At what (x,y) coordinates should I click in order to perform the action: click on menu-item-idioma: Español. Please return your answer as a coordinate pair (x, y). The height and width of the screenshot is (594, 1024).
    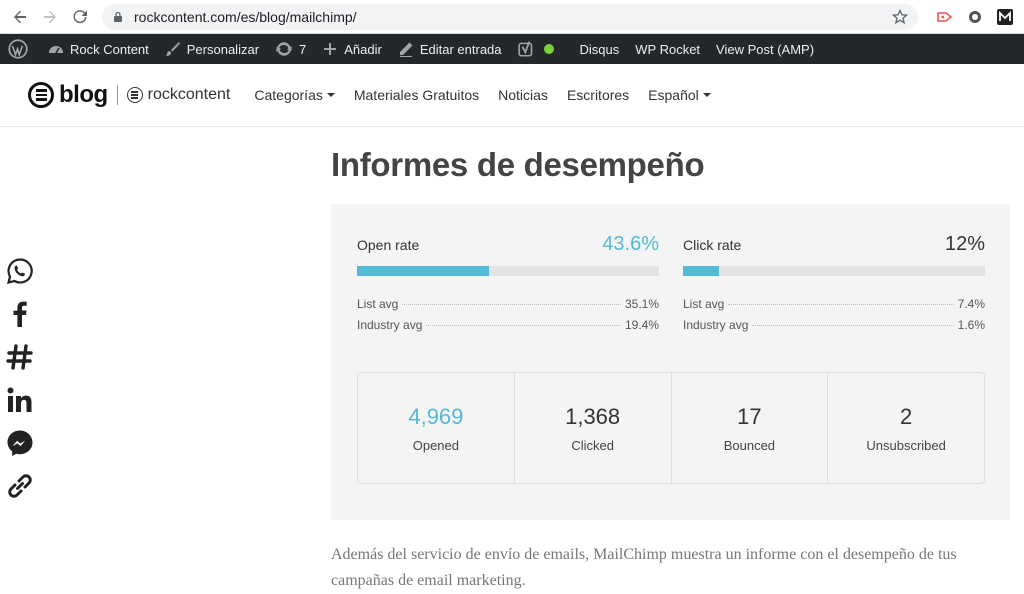
    Looking at the image, I should click on (679, 95).